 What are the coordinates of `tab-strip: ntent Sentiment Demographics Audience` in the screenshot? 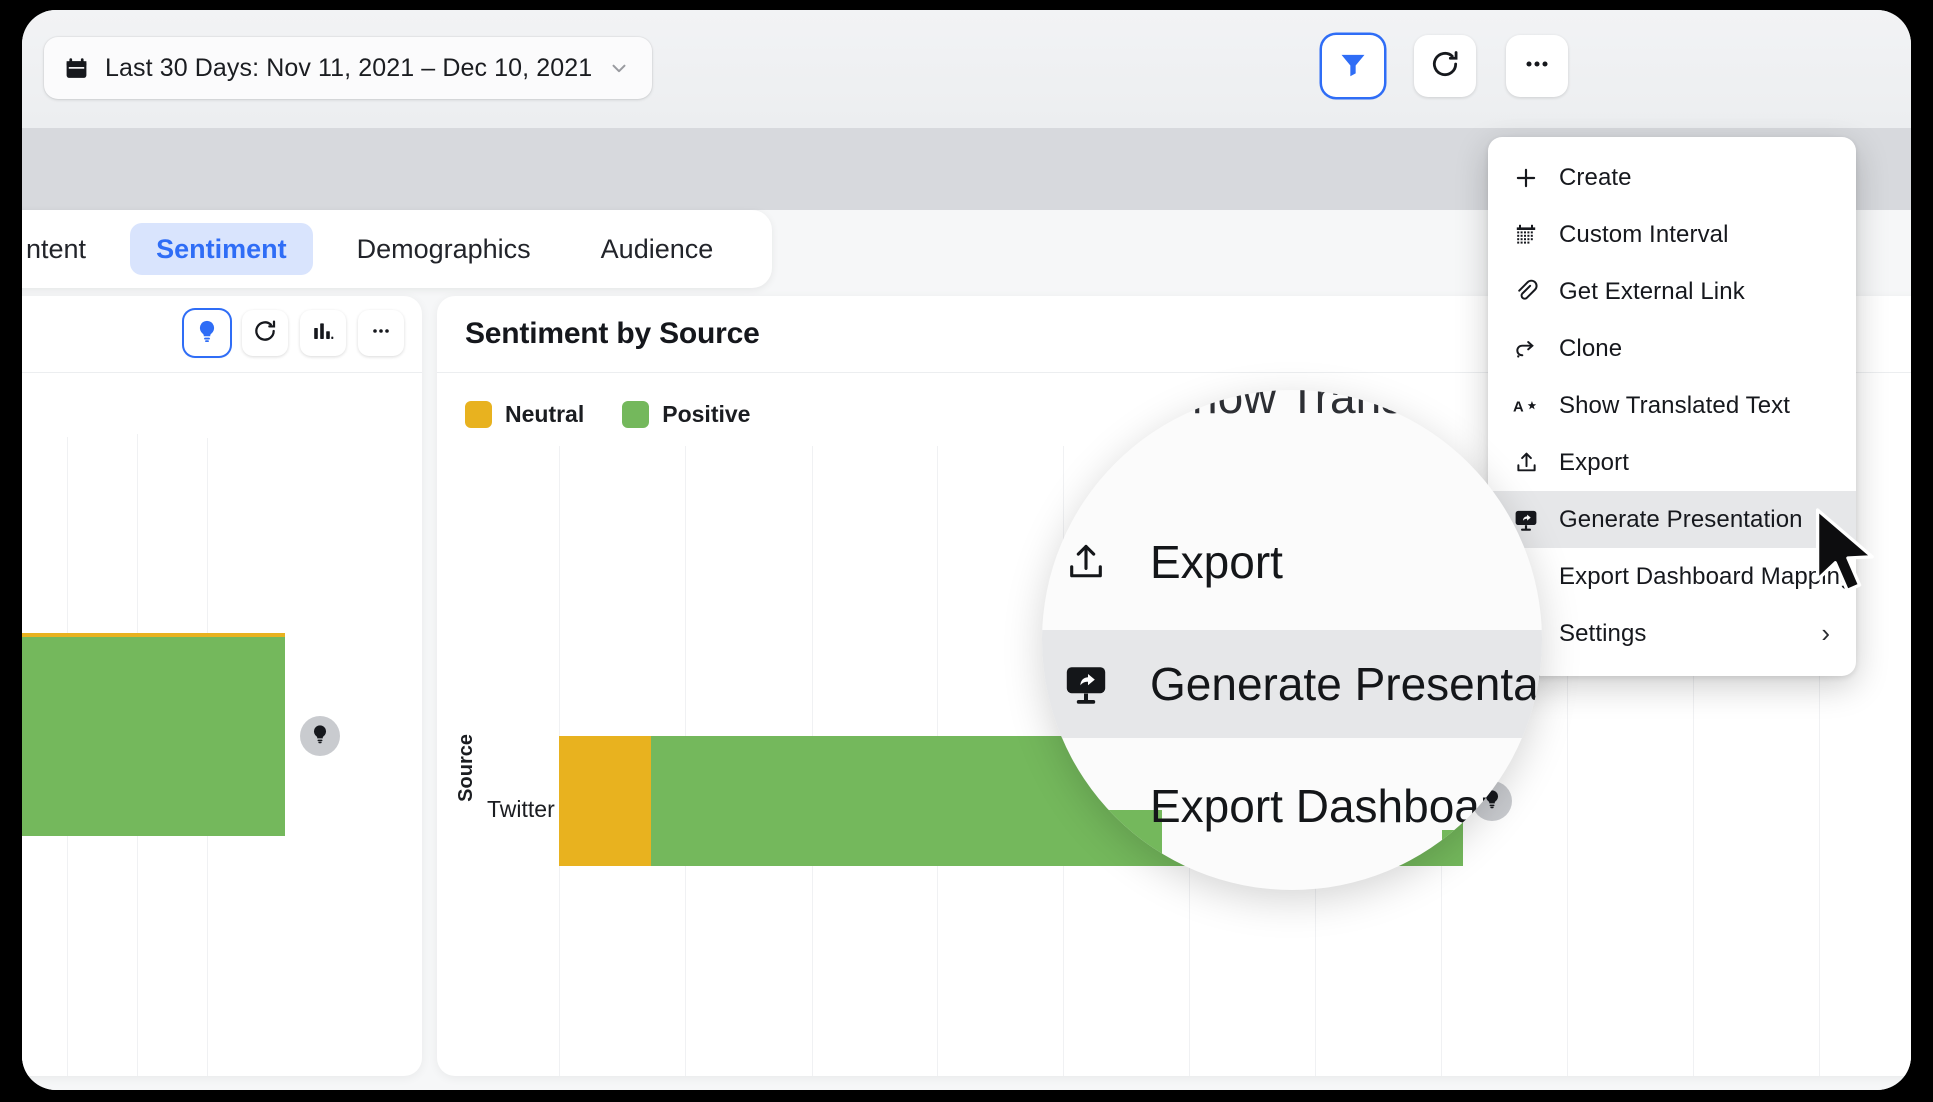 It's located at (397, 249).